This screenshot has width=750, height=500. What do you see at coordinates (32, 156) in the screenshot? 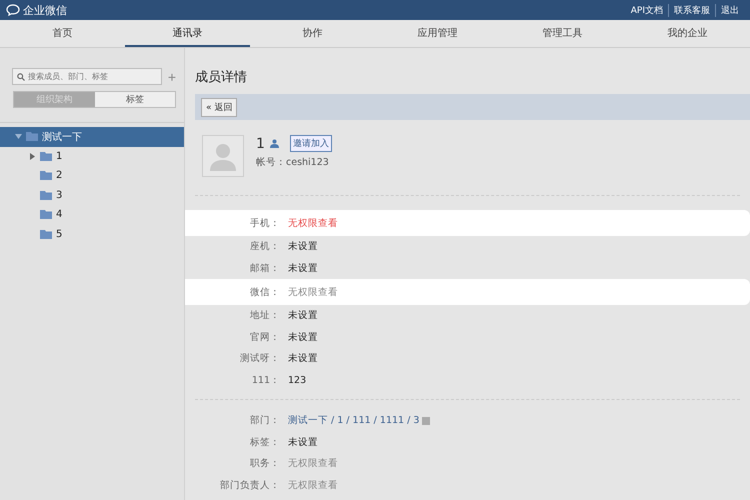
I see `expand-icon` at bounding box center [32, 156].